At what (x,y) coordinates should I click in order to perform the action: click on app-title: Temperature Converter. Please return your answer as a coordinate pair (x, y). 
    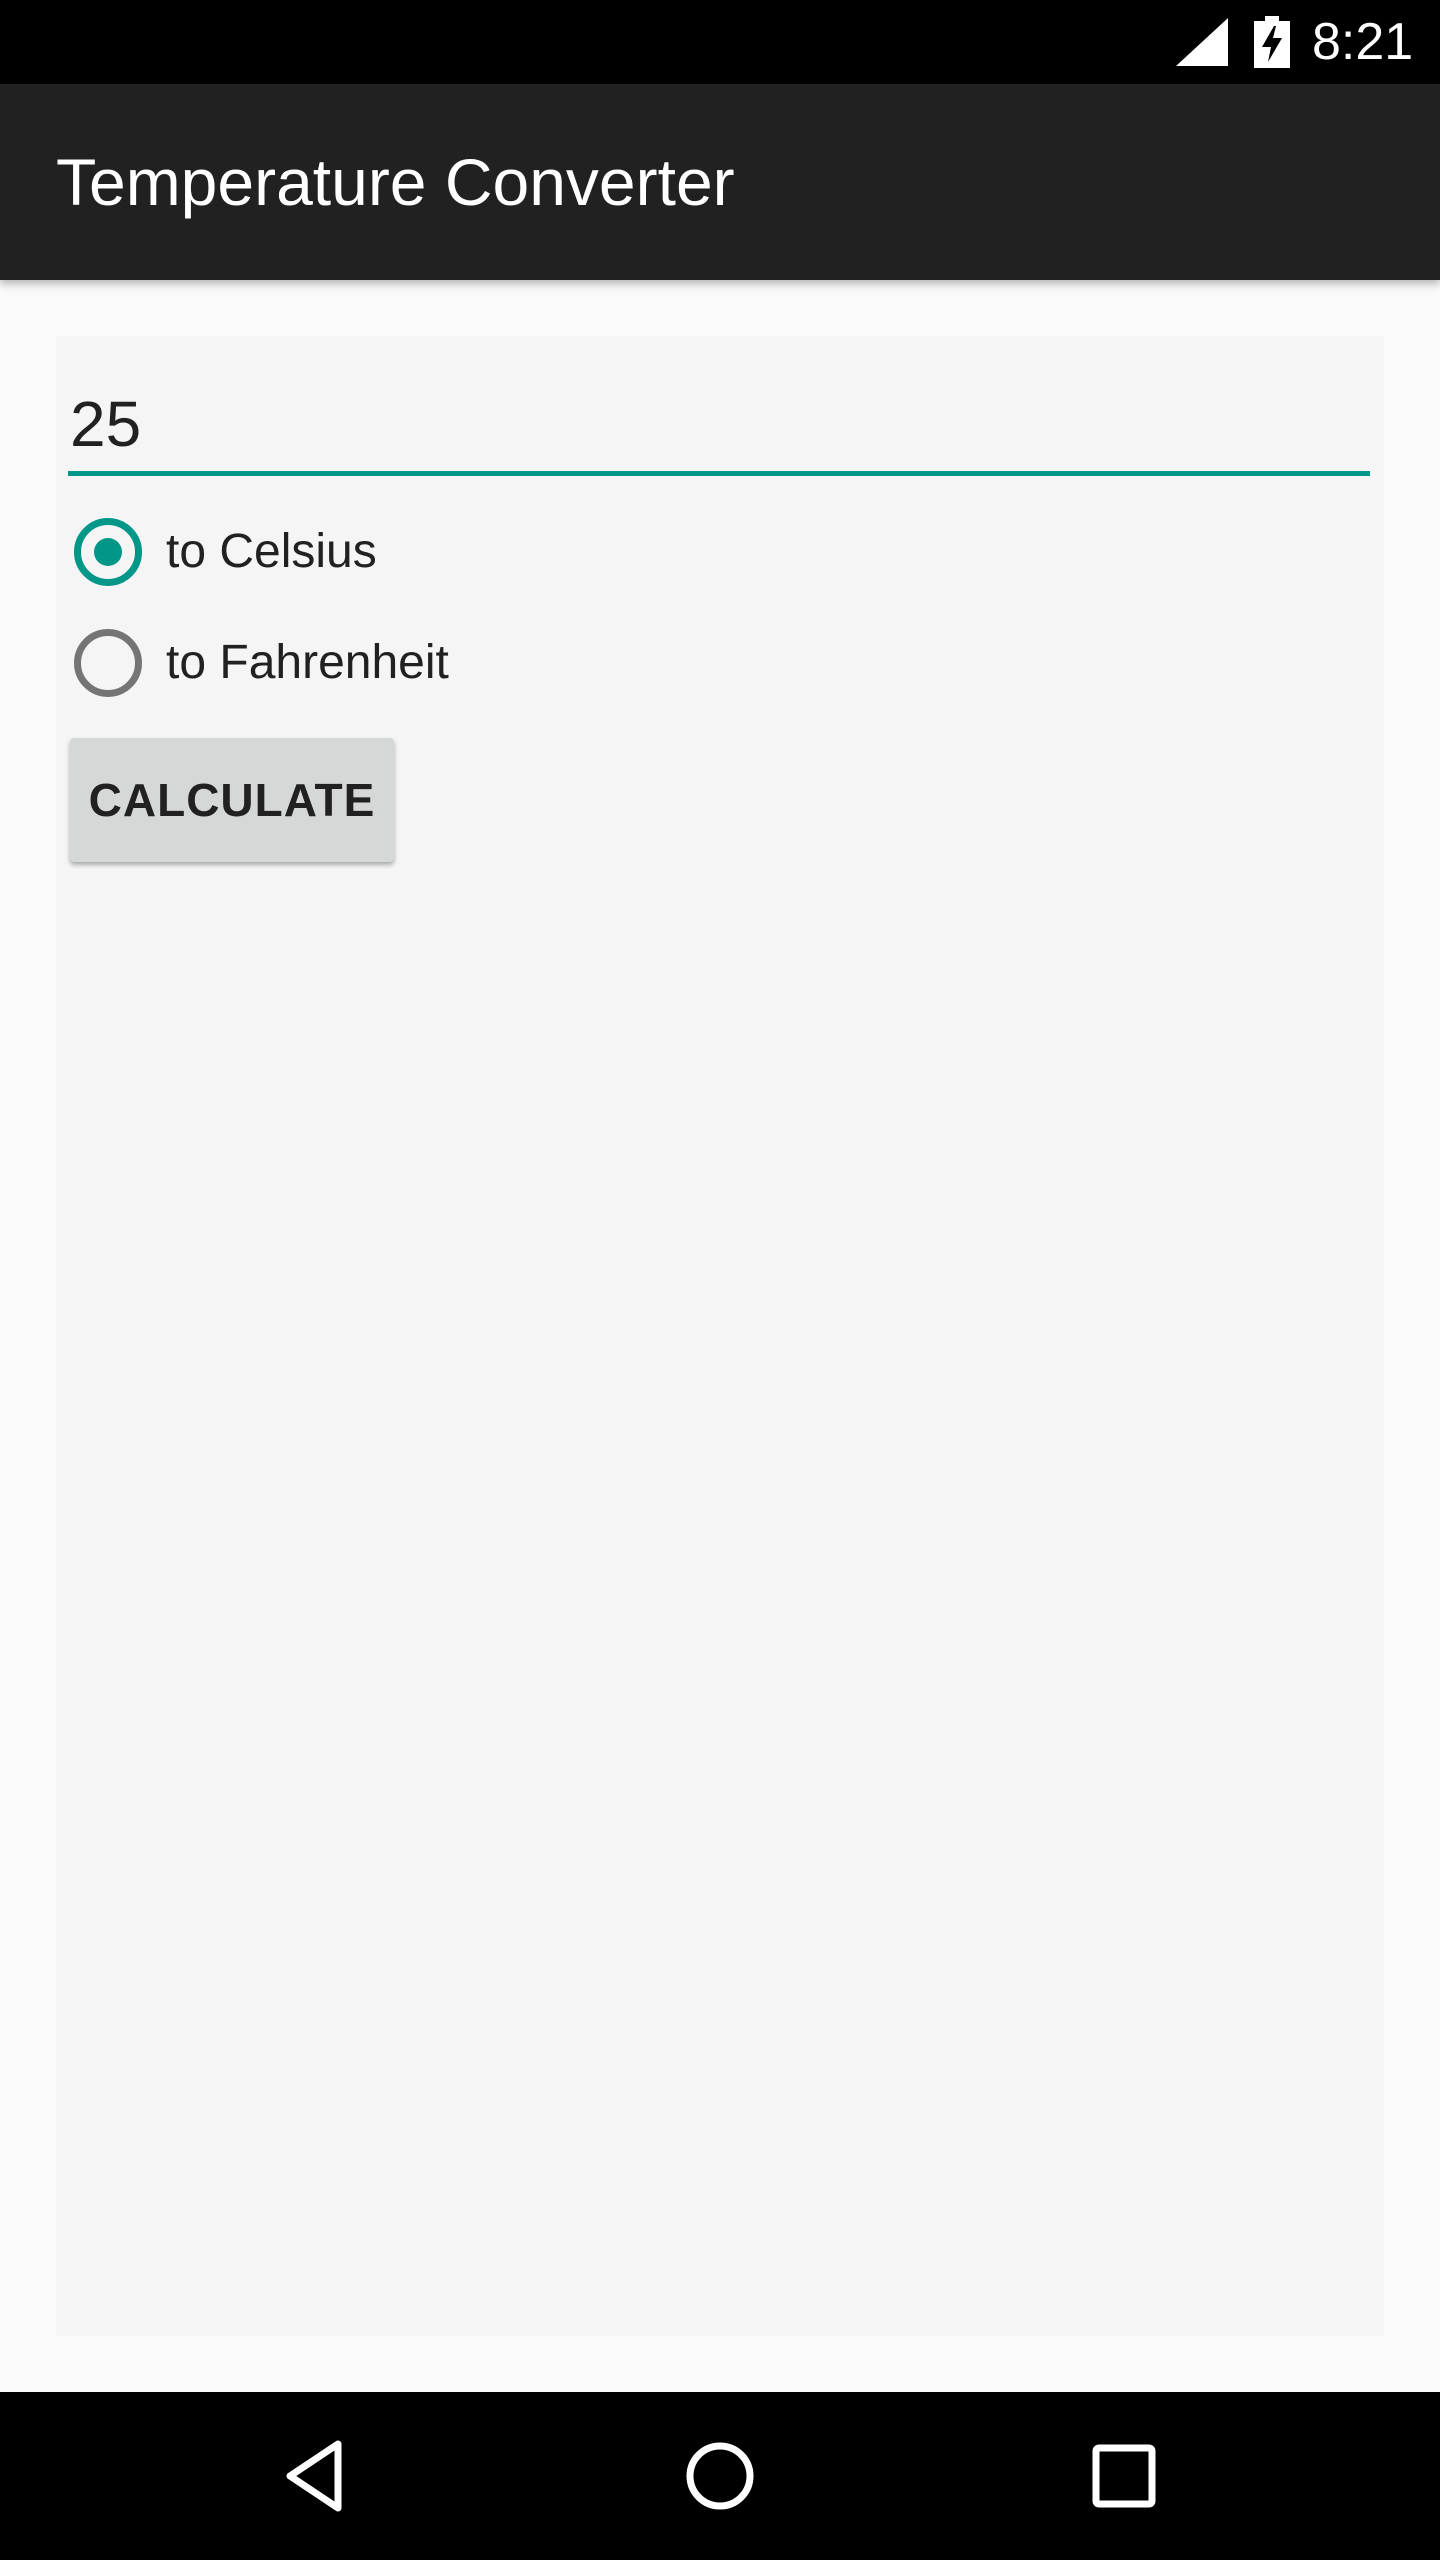
    Looking at the image, I should click on (395, 182).